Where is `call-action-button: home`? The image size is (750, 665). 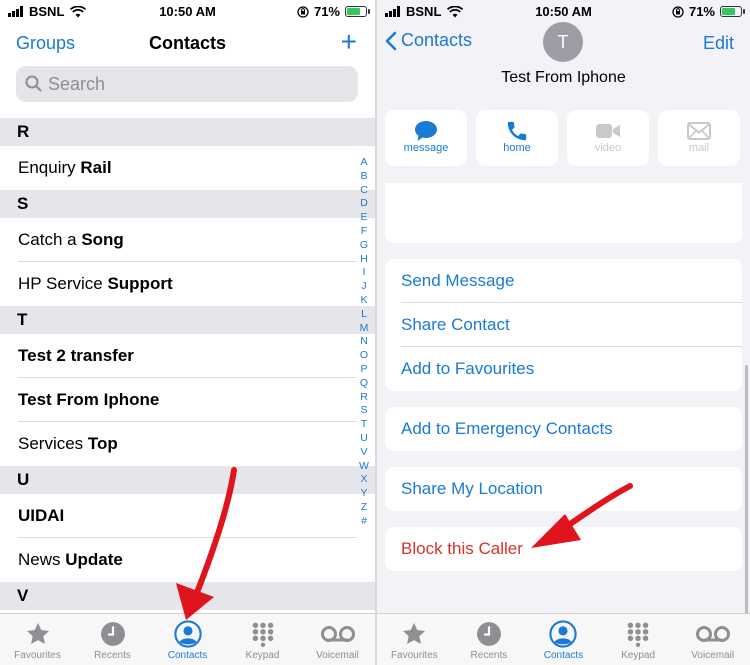
call-action-button: home is located at coordinates (517, 138).